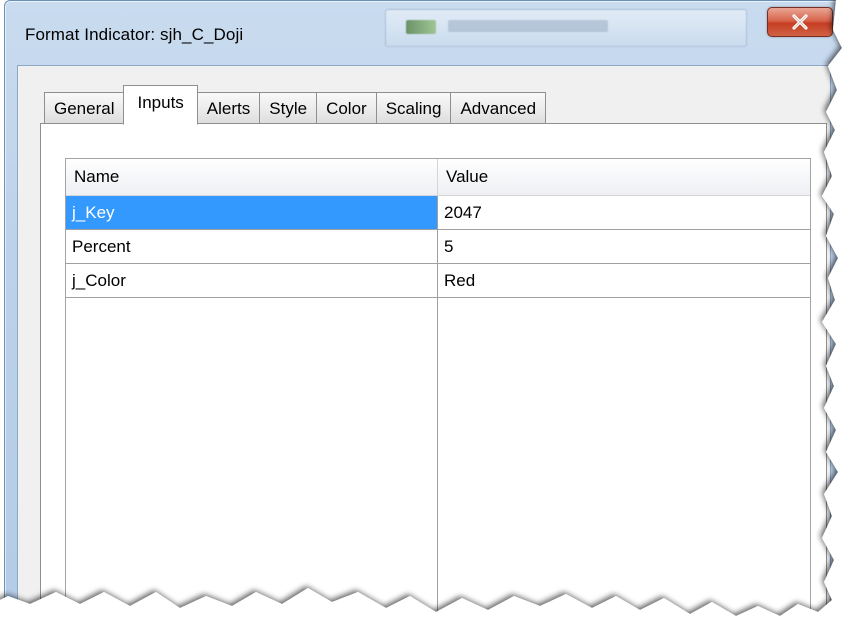 The image size is (855, 632). I want to click on tab-color: Color, so click(346, 108).